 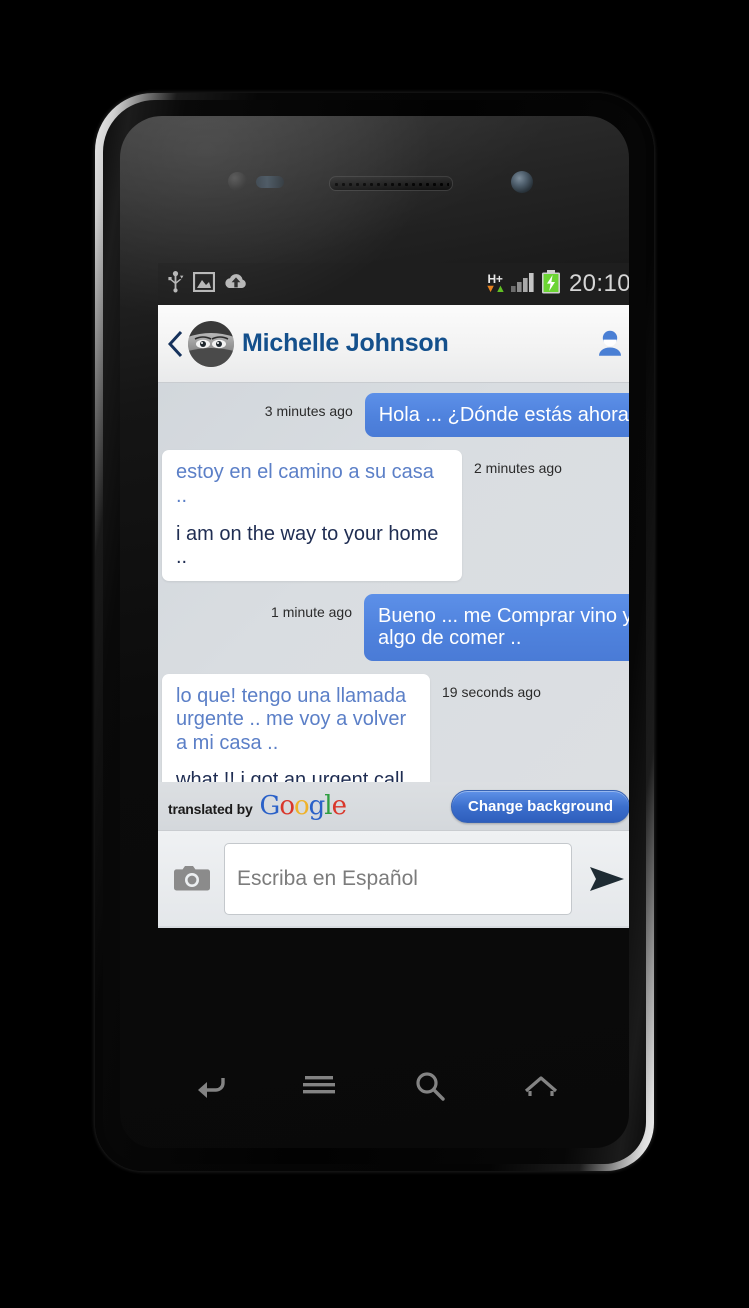 I want to click on battery-charging-icon, so click(x=551, y=284).